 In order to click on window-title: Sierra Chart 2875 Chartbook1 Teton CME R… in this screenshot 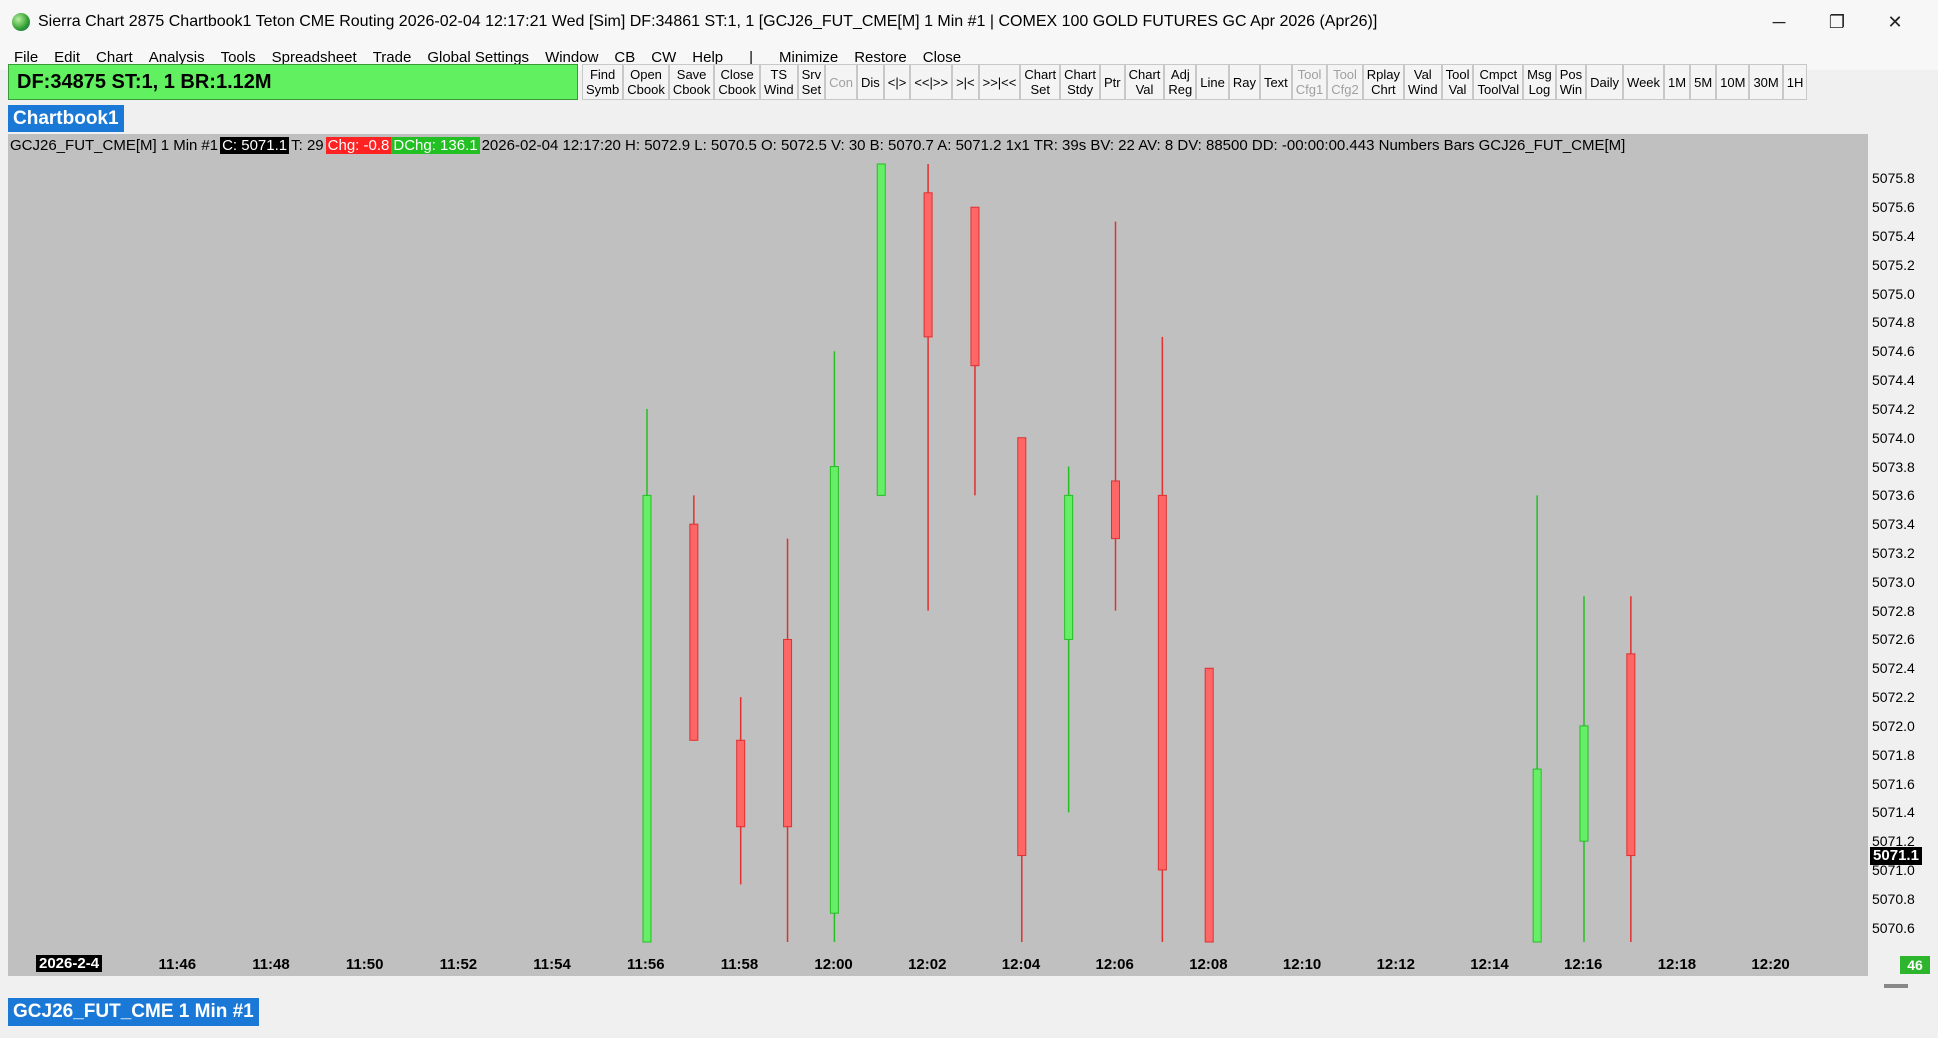, I will do `click(708, 21)`.